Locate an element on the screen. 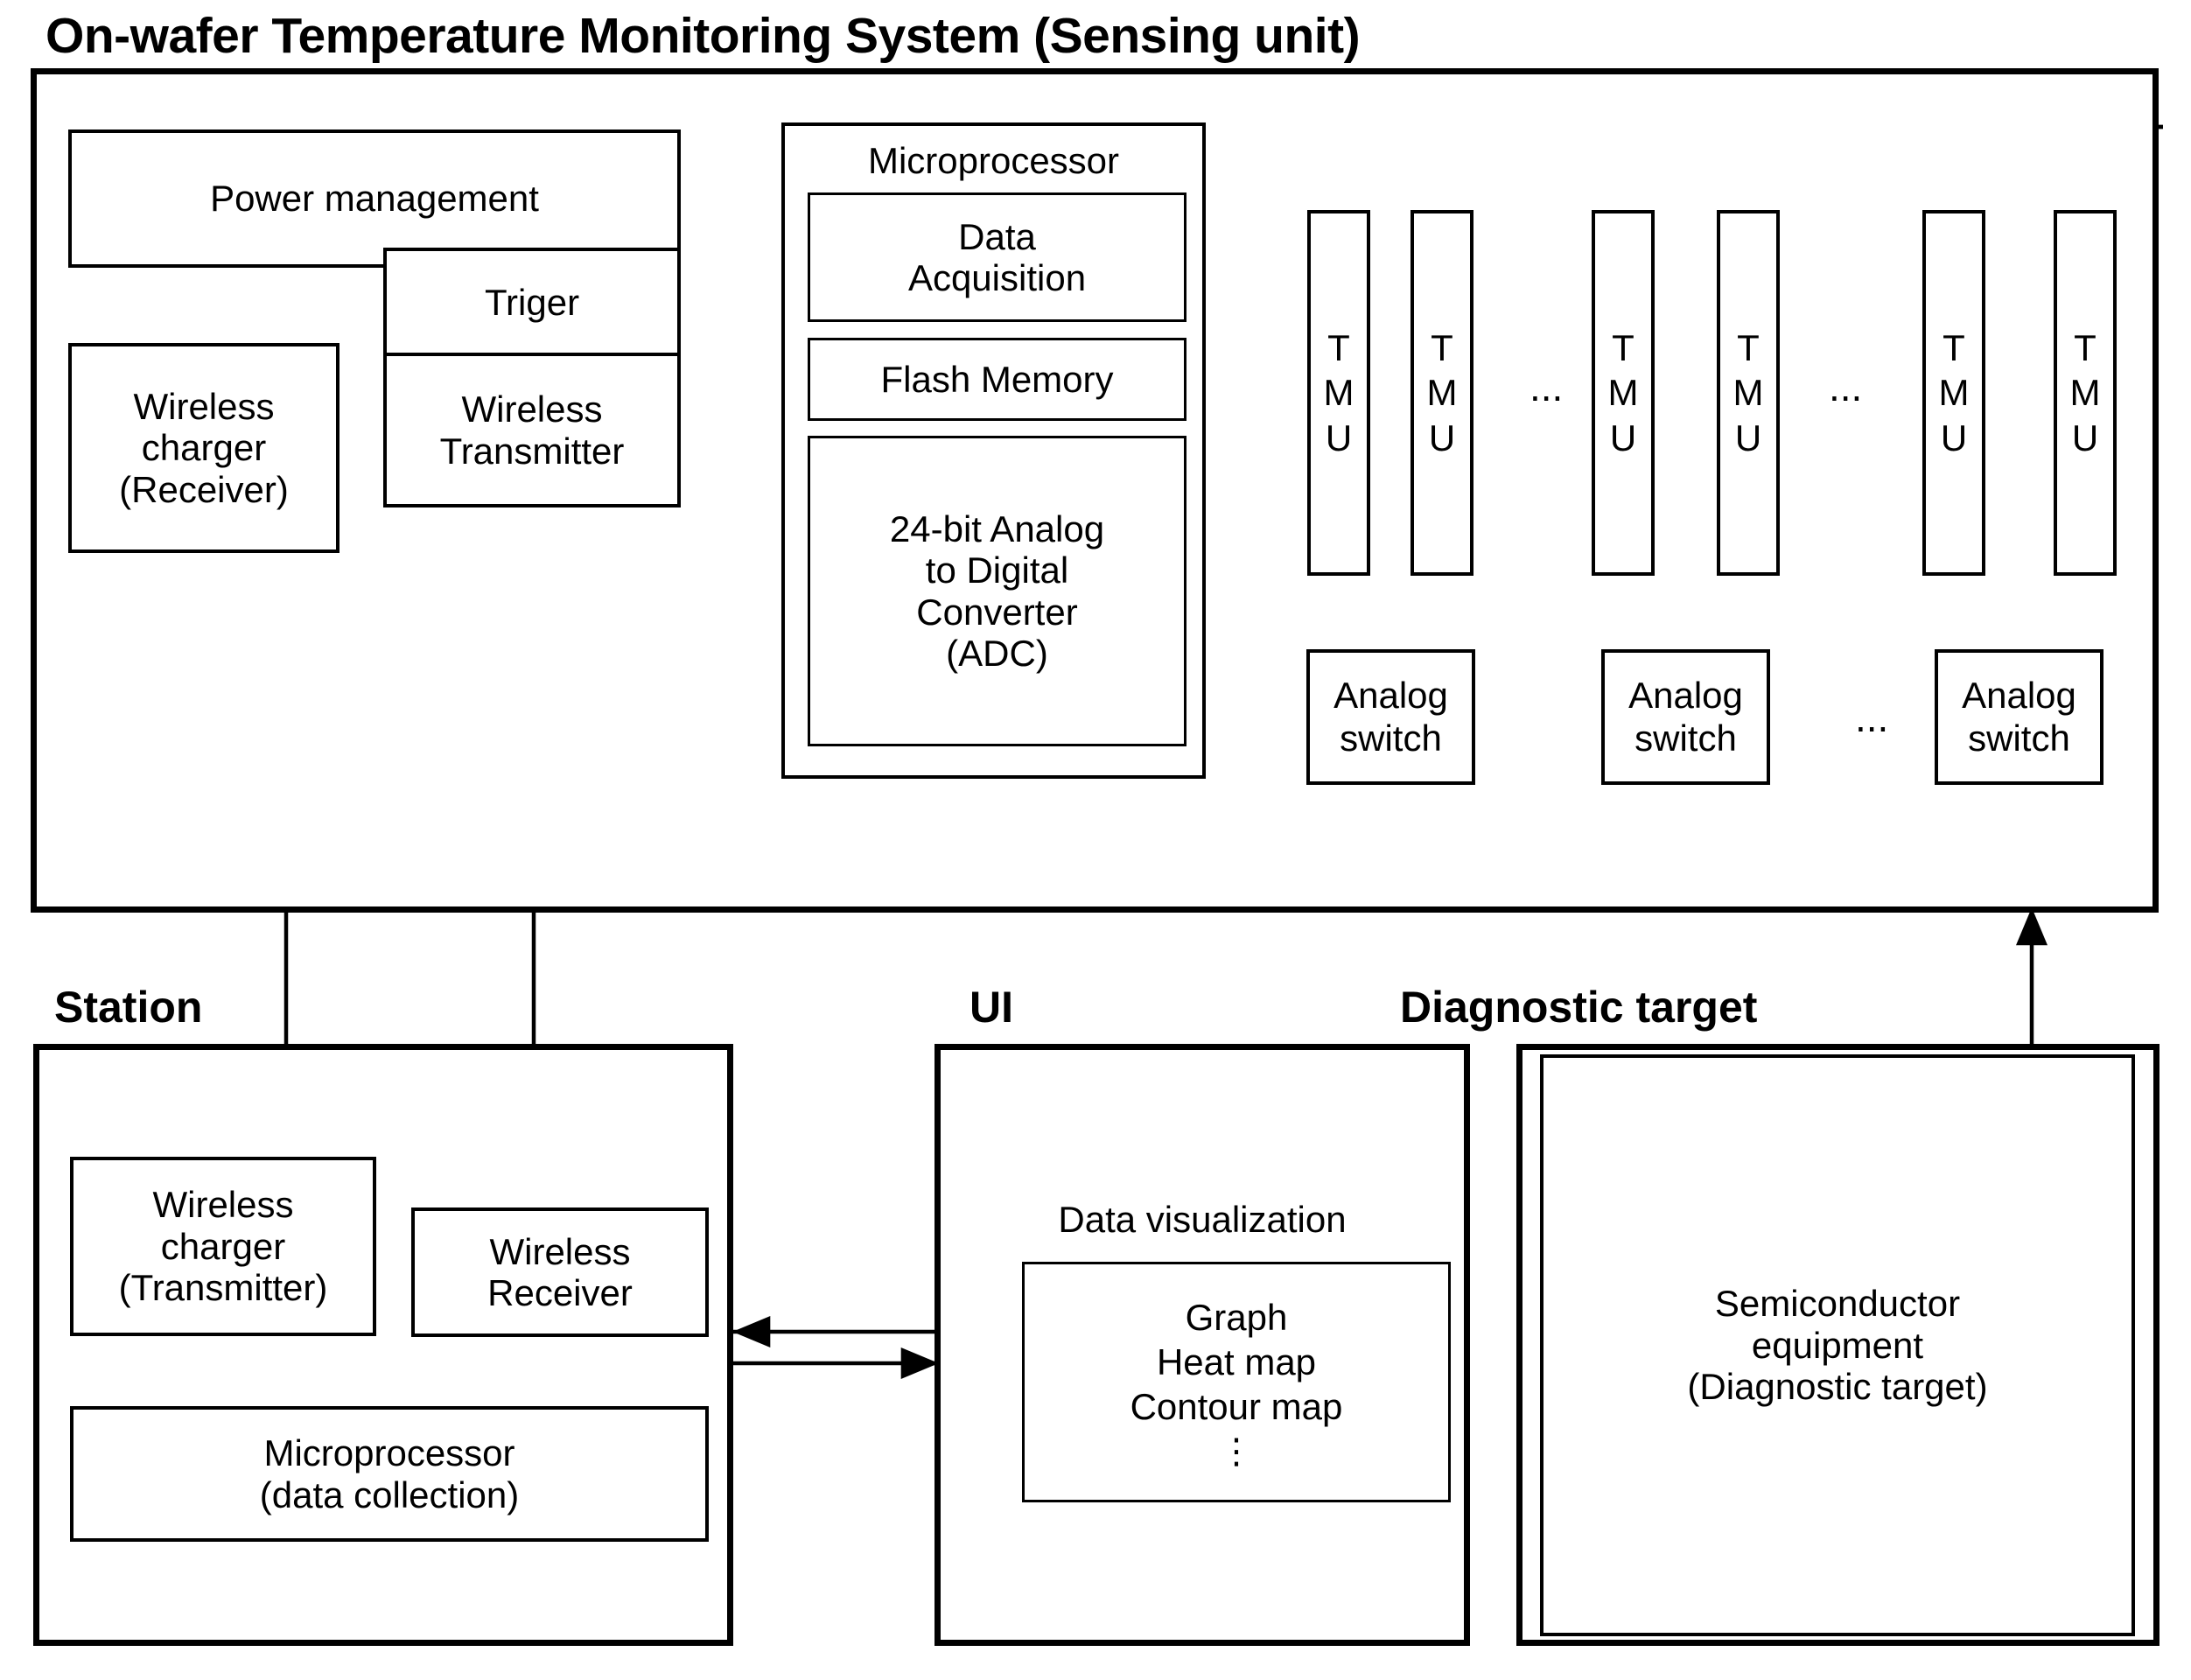 The height and width of the screenshot is (1680, 2191). block-tmu-4: TMU is located at coordinates (1748, 393).